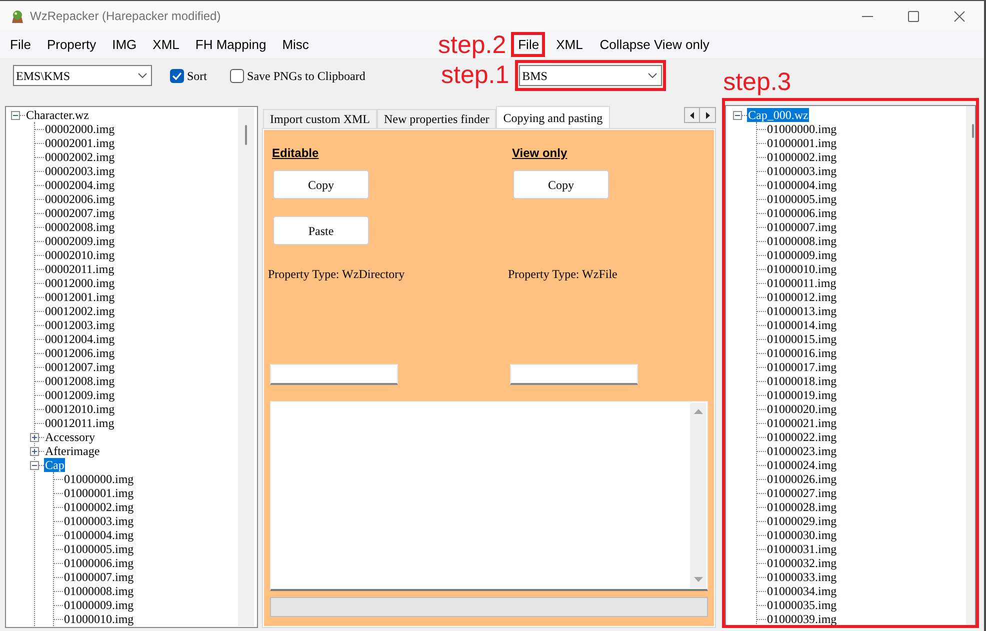 This screenshot has height=631, width=986. Describe the element at coordinates (802, 325) in the screenshot. I see `tree-item: 01000014.img` at that location.